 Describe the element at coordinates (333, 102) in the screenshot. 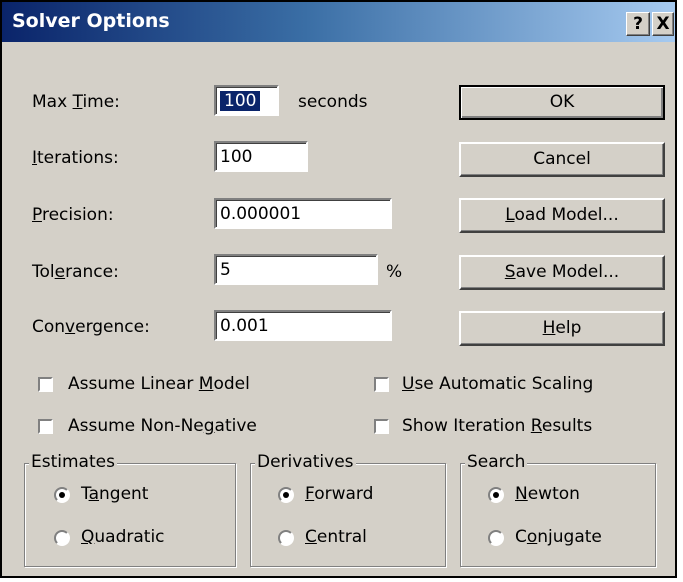

I see `seconds-unit-label: seconds` at that location.